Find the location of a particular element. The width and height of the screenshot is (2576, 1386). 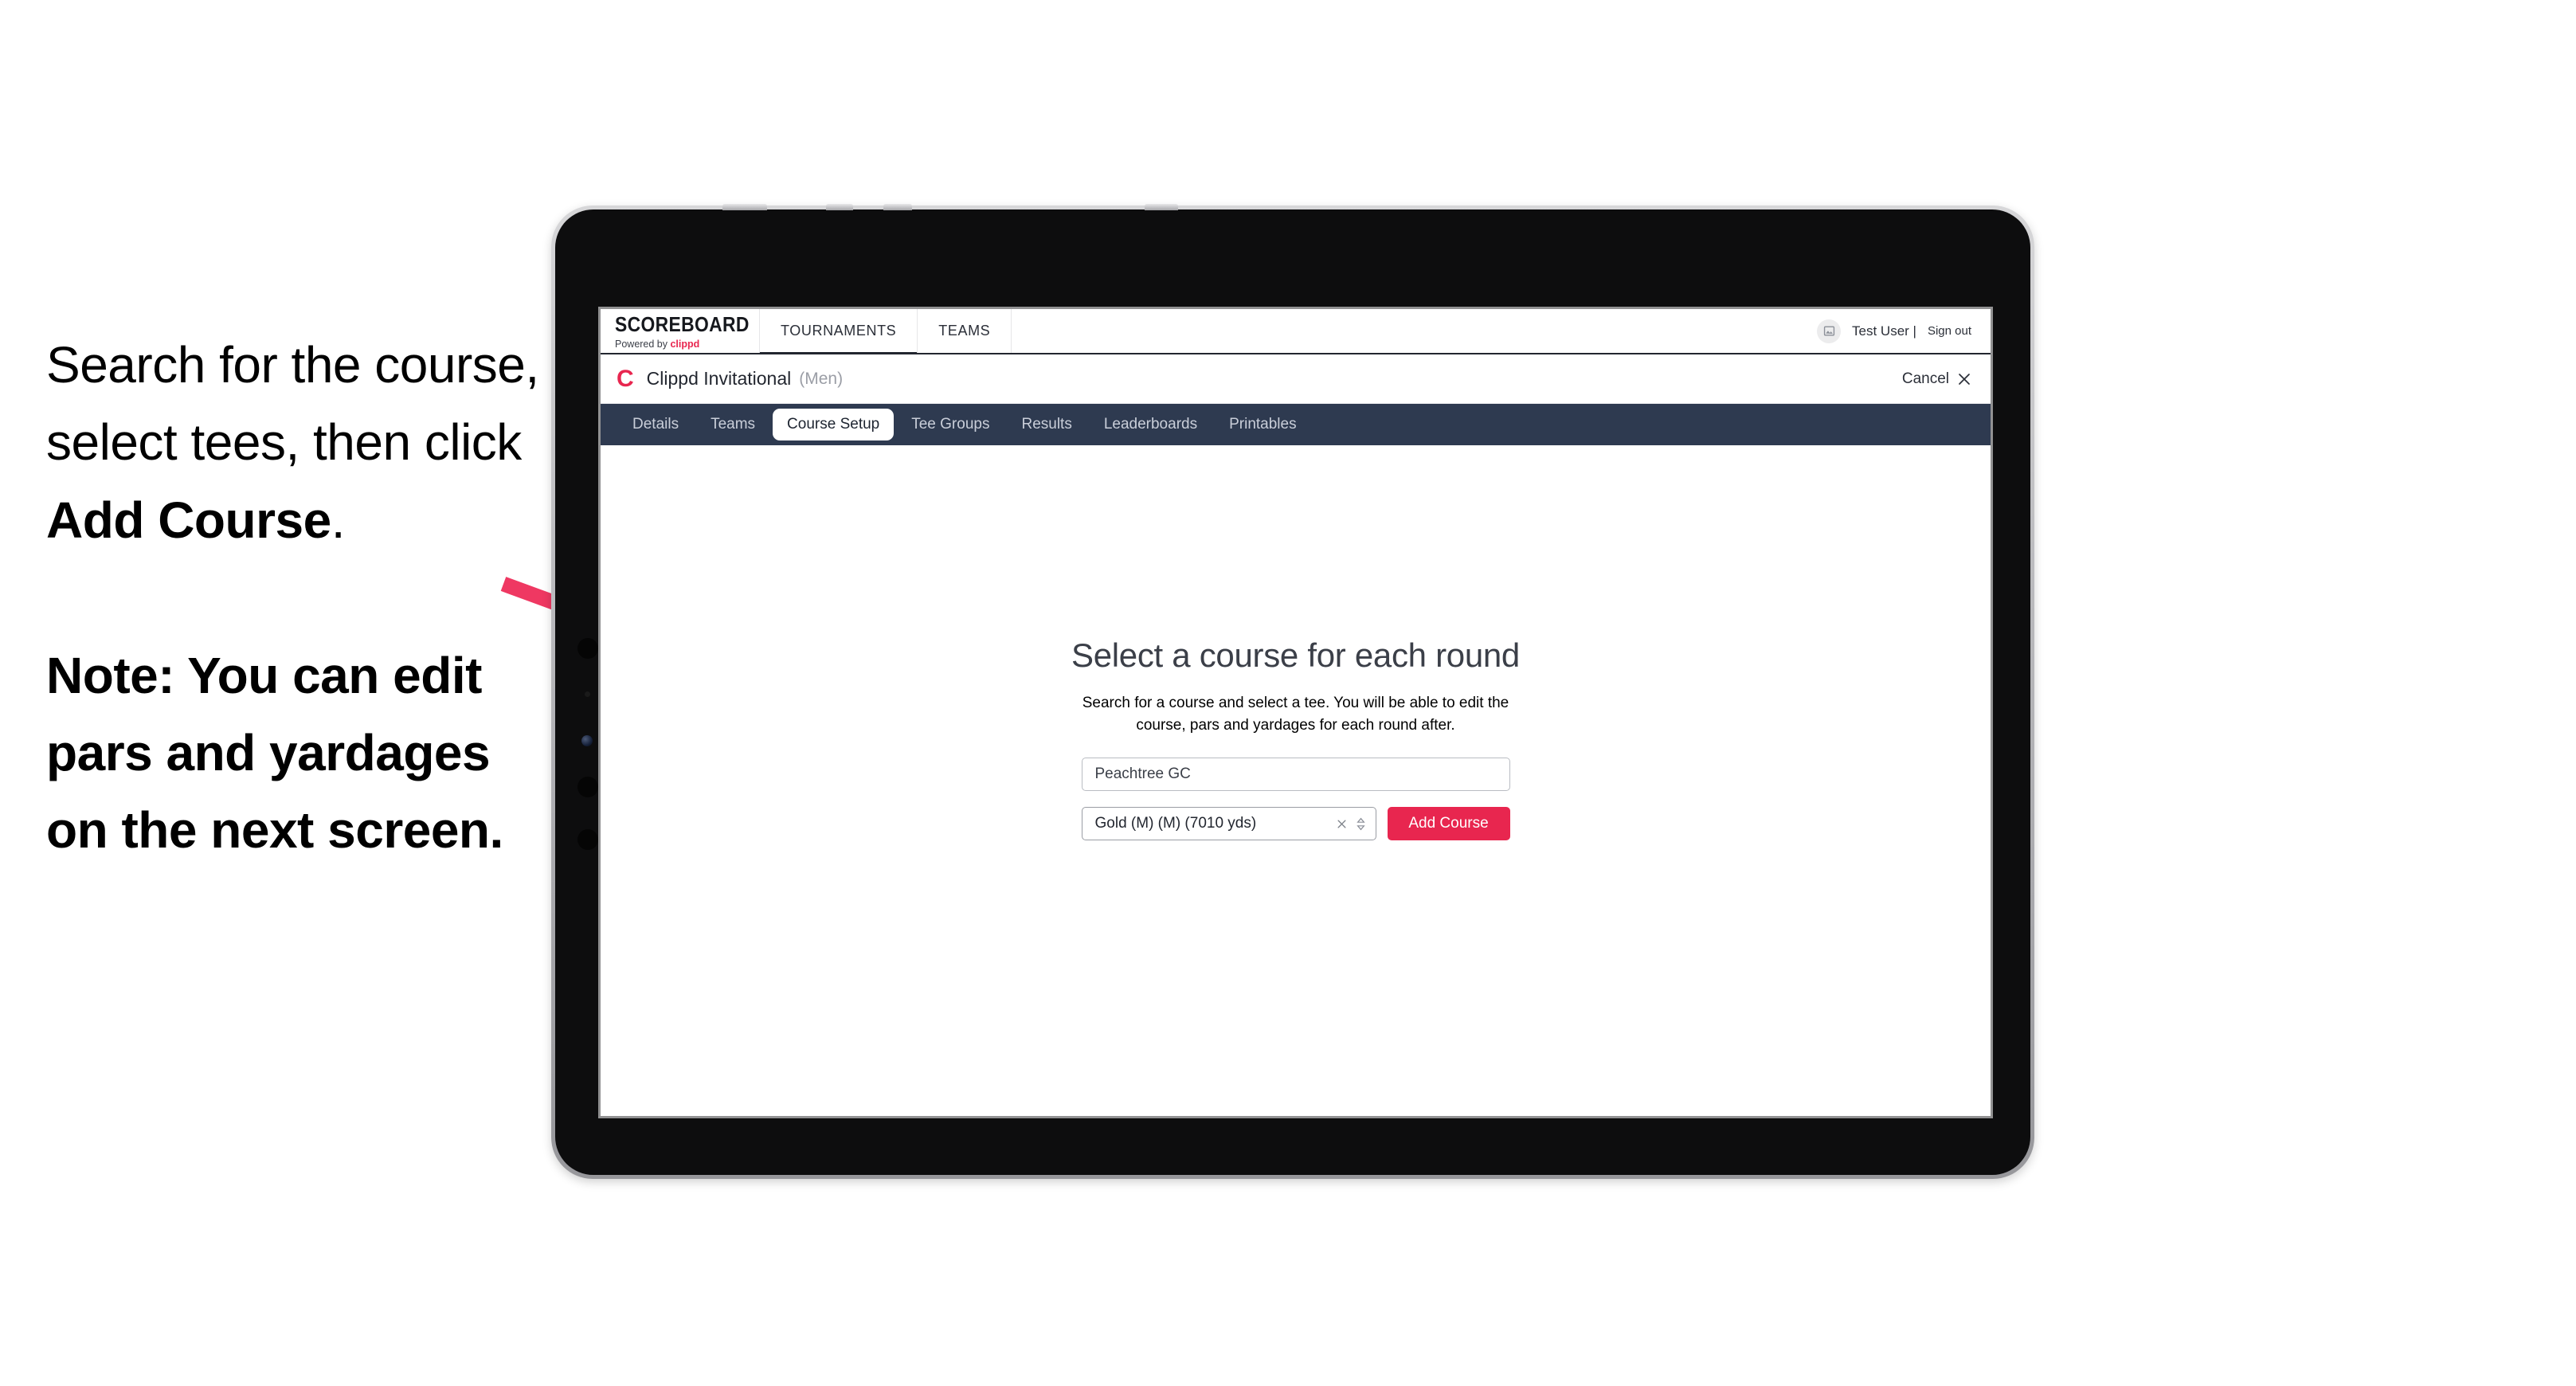

brand-logo: SCOREBOARD Powered by clippd is located at coordinates (680, 331).